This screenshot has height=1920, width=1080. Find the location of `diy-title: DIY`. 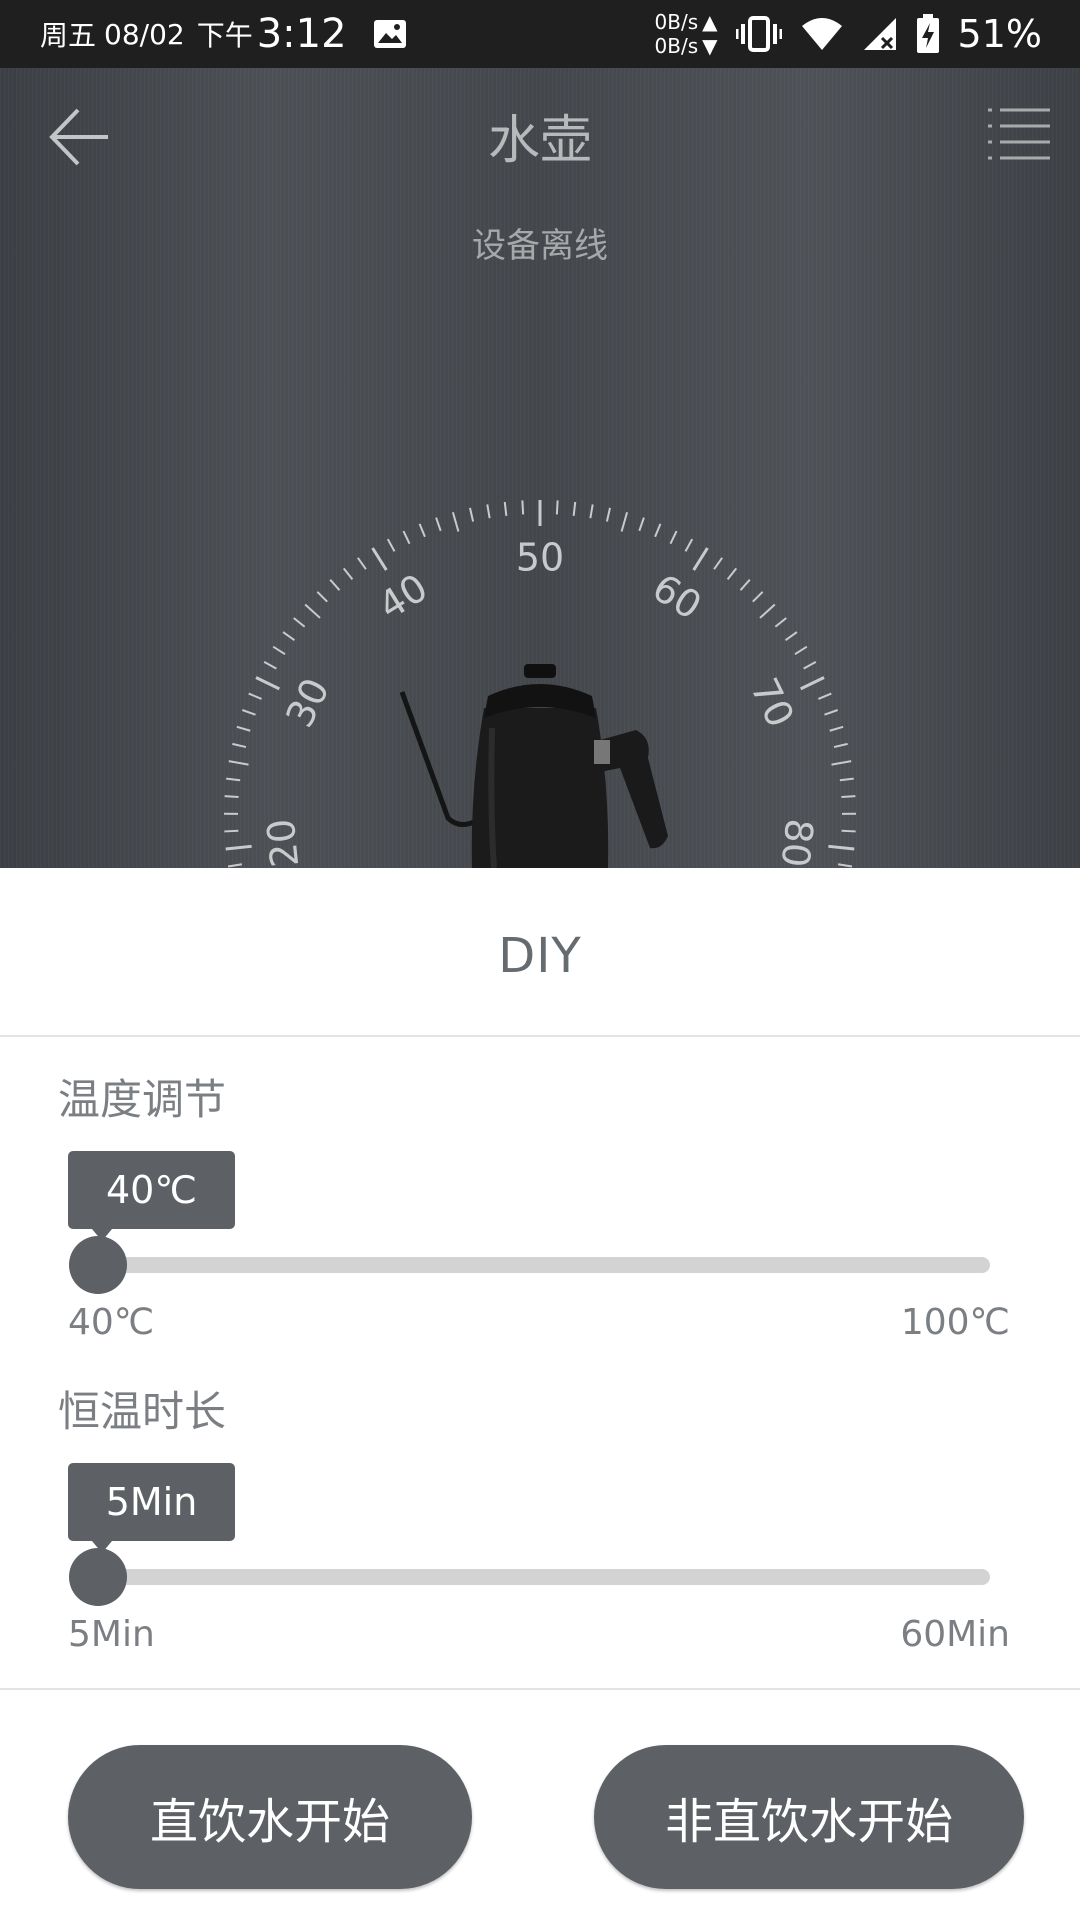

diy-title: DIY is located at coordinates (540, 956).